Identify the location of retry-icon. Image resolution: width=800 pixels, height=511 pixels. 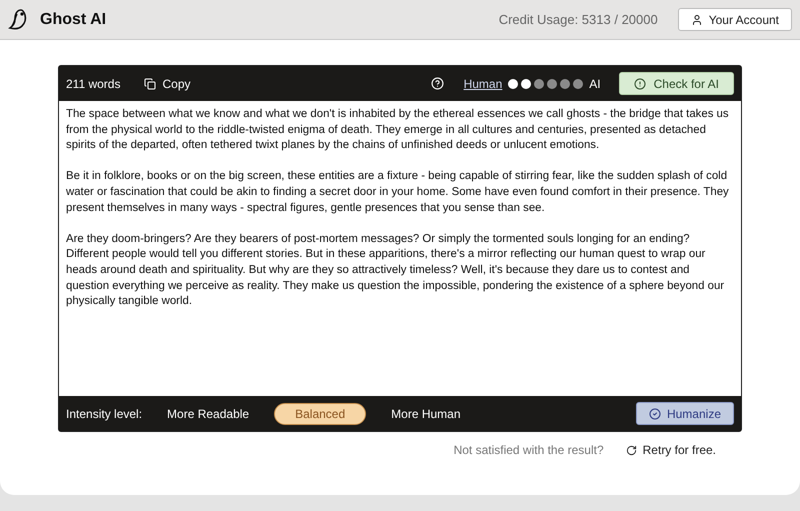
(631, 450).